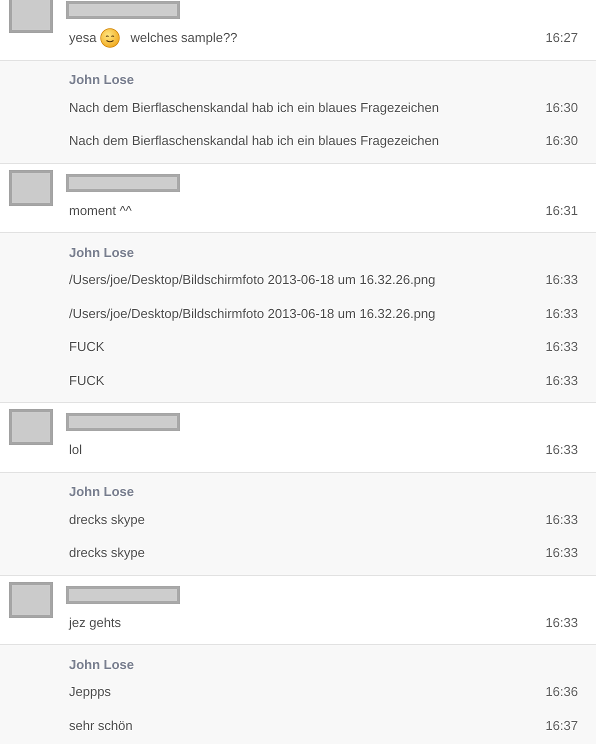 This screenshot has width=596, height=744. What do you see at coordinates (100, 210) in the screenshot?
I see `message-text: moment ^^` at bounding box center [100, 210].